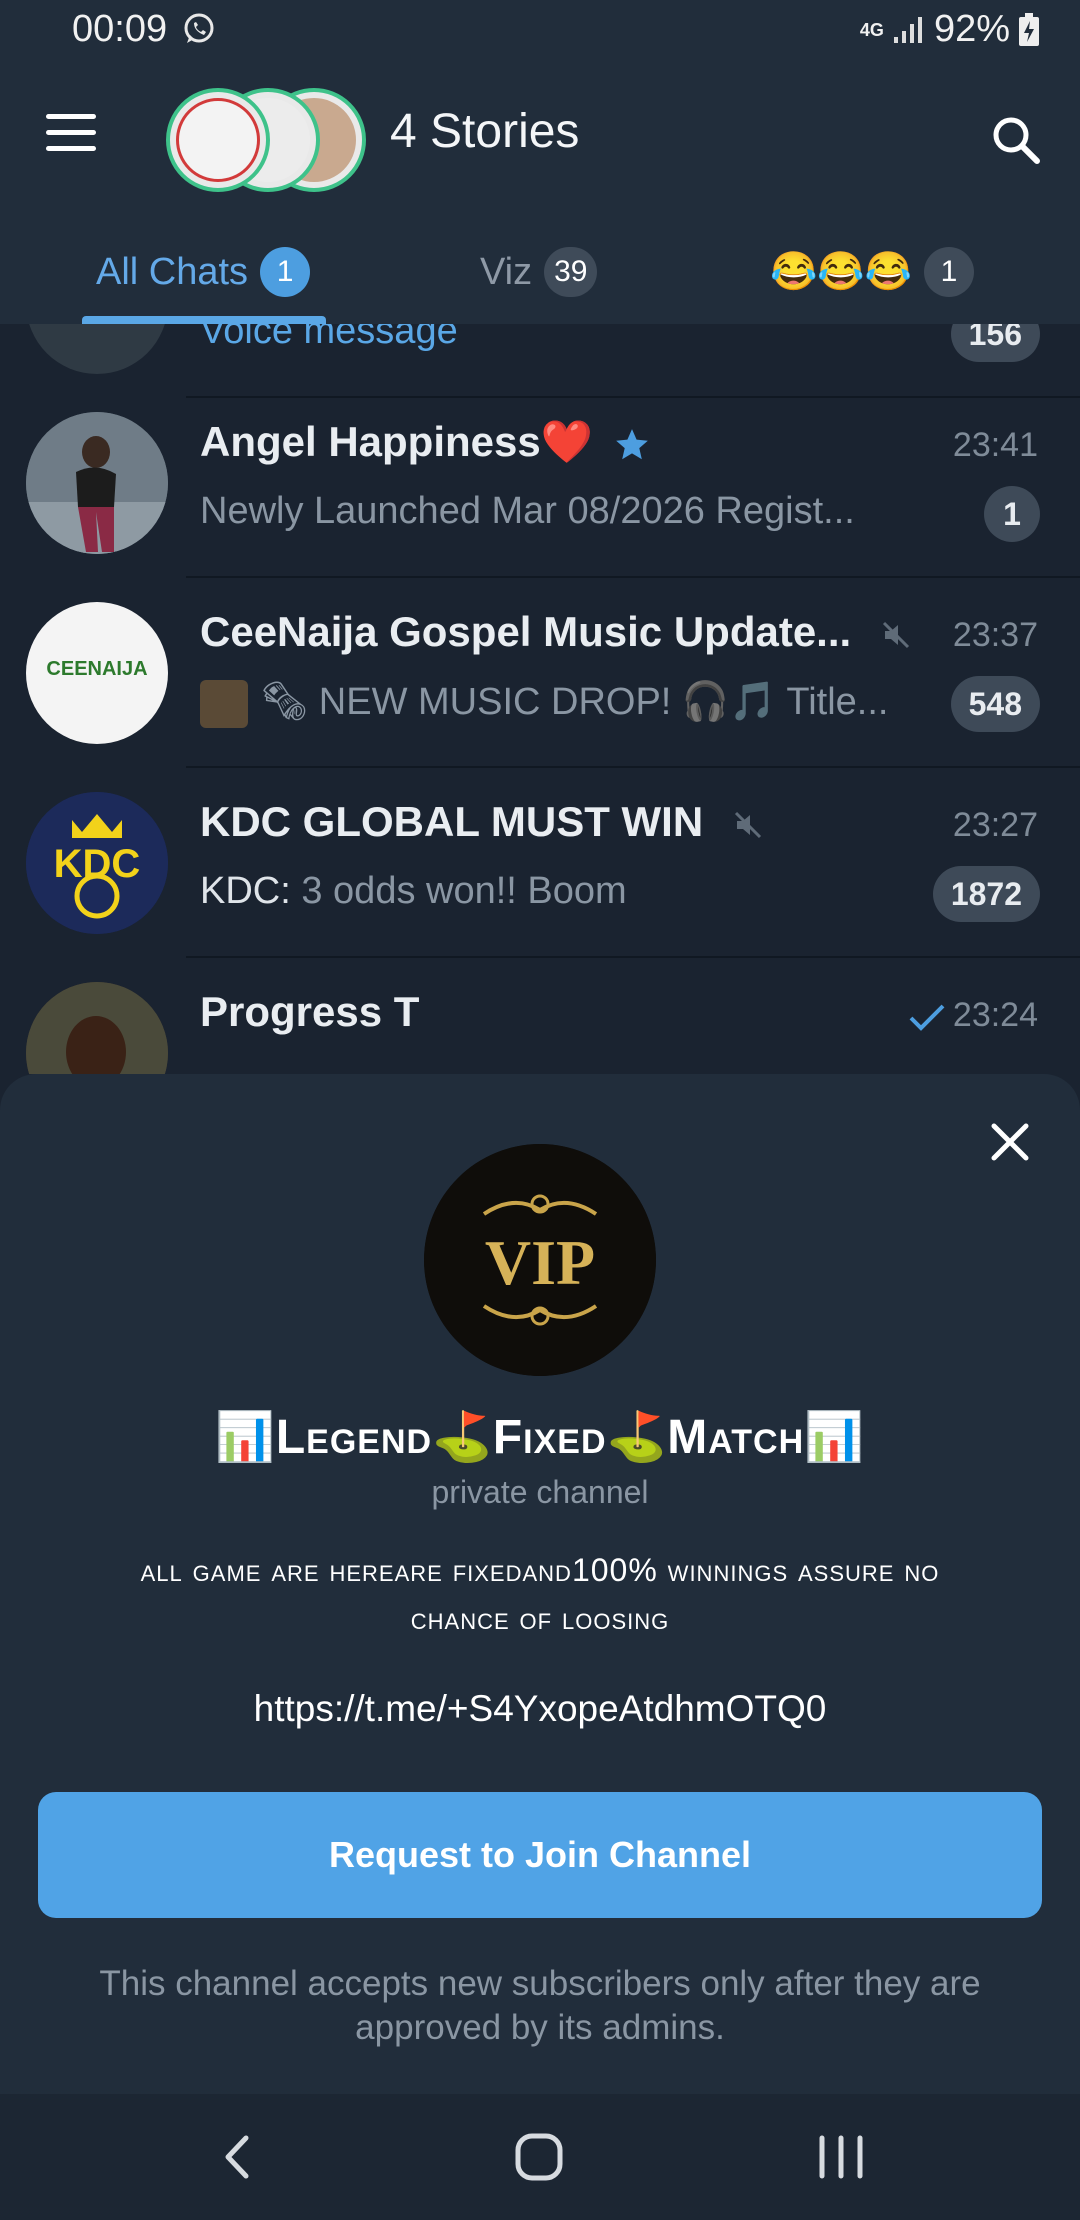 The height and width of the screenshot is (2220, 1080). What do you see at coordinates (71, 134) in the screenshot?
I see `menu-icon` at bounding box center [71, 134].